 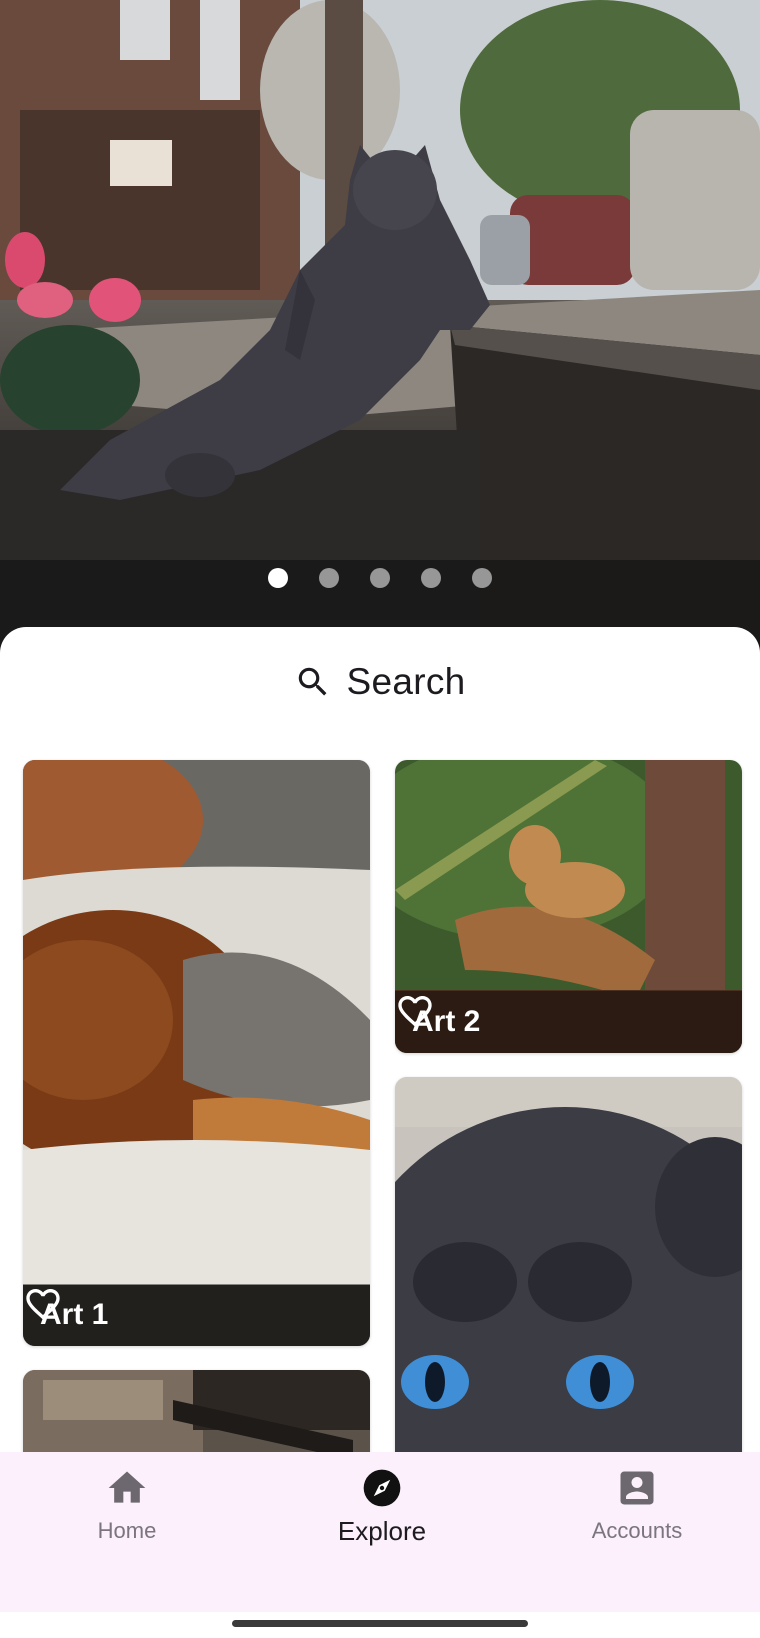 I want to click on art-card-2: Art 2, so click(x=568, y=906).